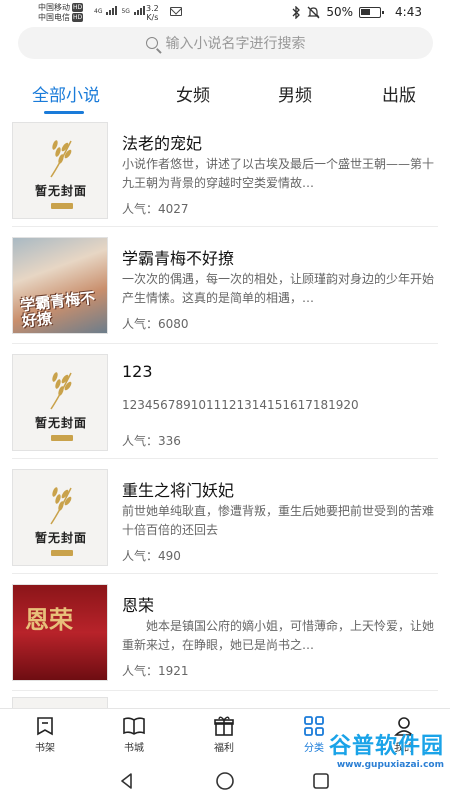 The height and width of the screenshot is (800, 450). What do you see at coordinates (235, 44) in the screenshot?
I see `search-placeholder: 输入小说名字进行搜索` at bounding box center [235, 44].